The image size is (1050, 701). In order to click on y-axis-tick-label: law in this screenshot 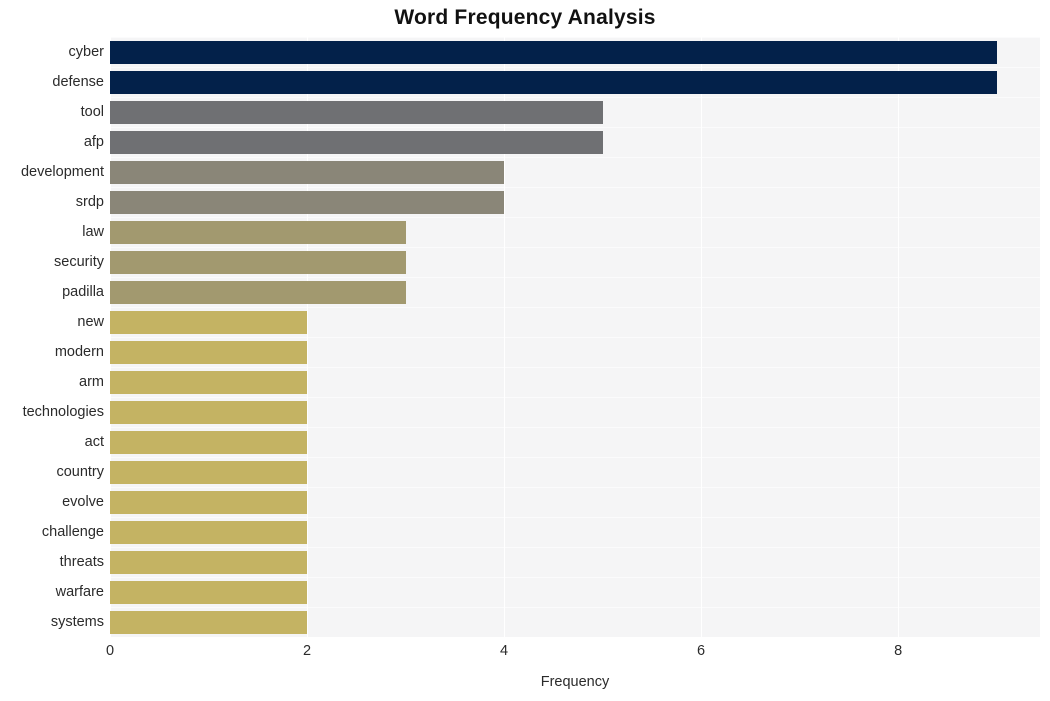, I will do `click(93, 232)`.